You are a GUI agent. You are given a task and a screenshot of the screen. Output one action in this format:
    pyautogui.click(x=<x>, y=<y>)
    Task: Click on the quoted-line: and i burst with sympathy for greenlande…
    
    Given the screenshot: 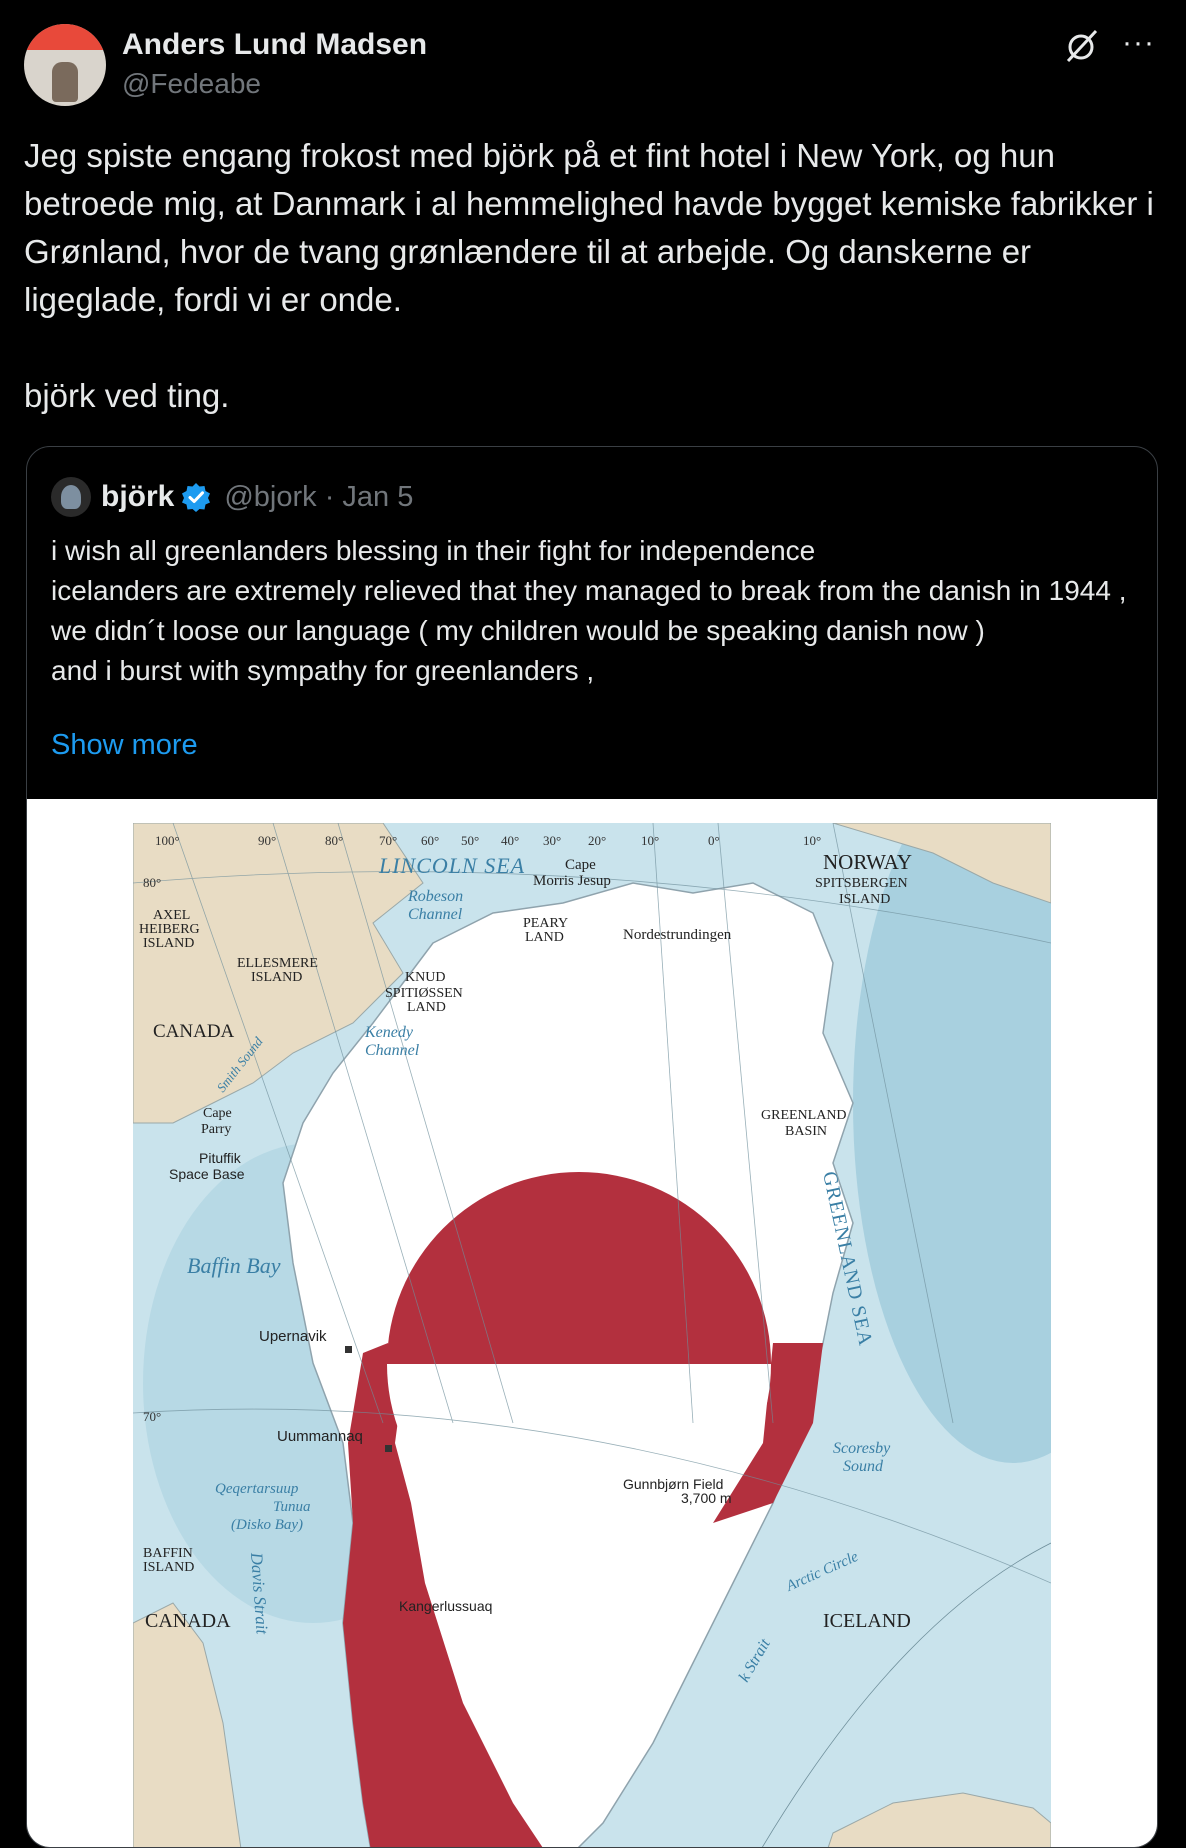 What is the action you would take?
    pyautogui.click(x=323, y=670)
    